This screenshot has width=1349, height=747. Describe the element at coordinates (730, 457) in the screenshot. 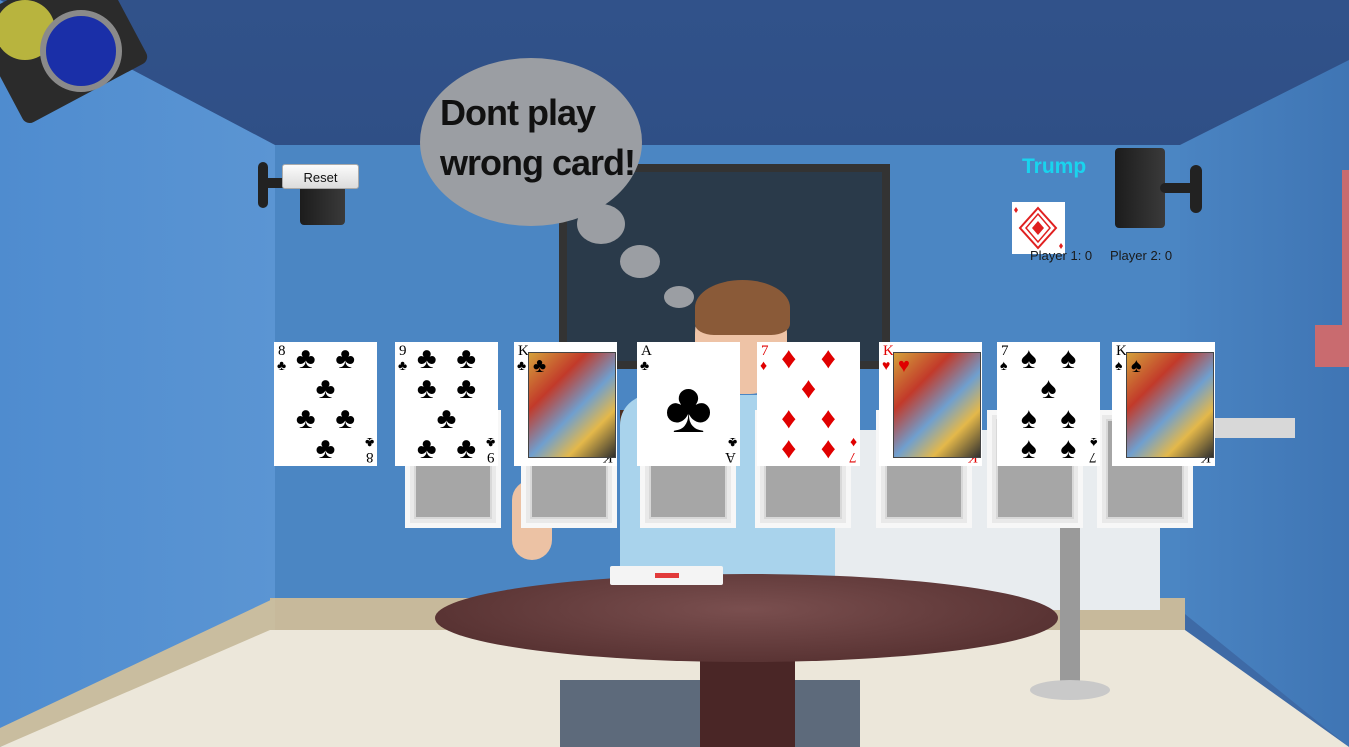

I see `card-rank-bottom: A` at that location.